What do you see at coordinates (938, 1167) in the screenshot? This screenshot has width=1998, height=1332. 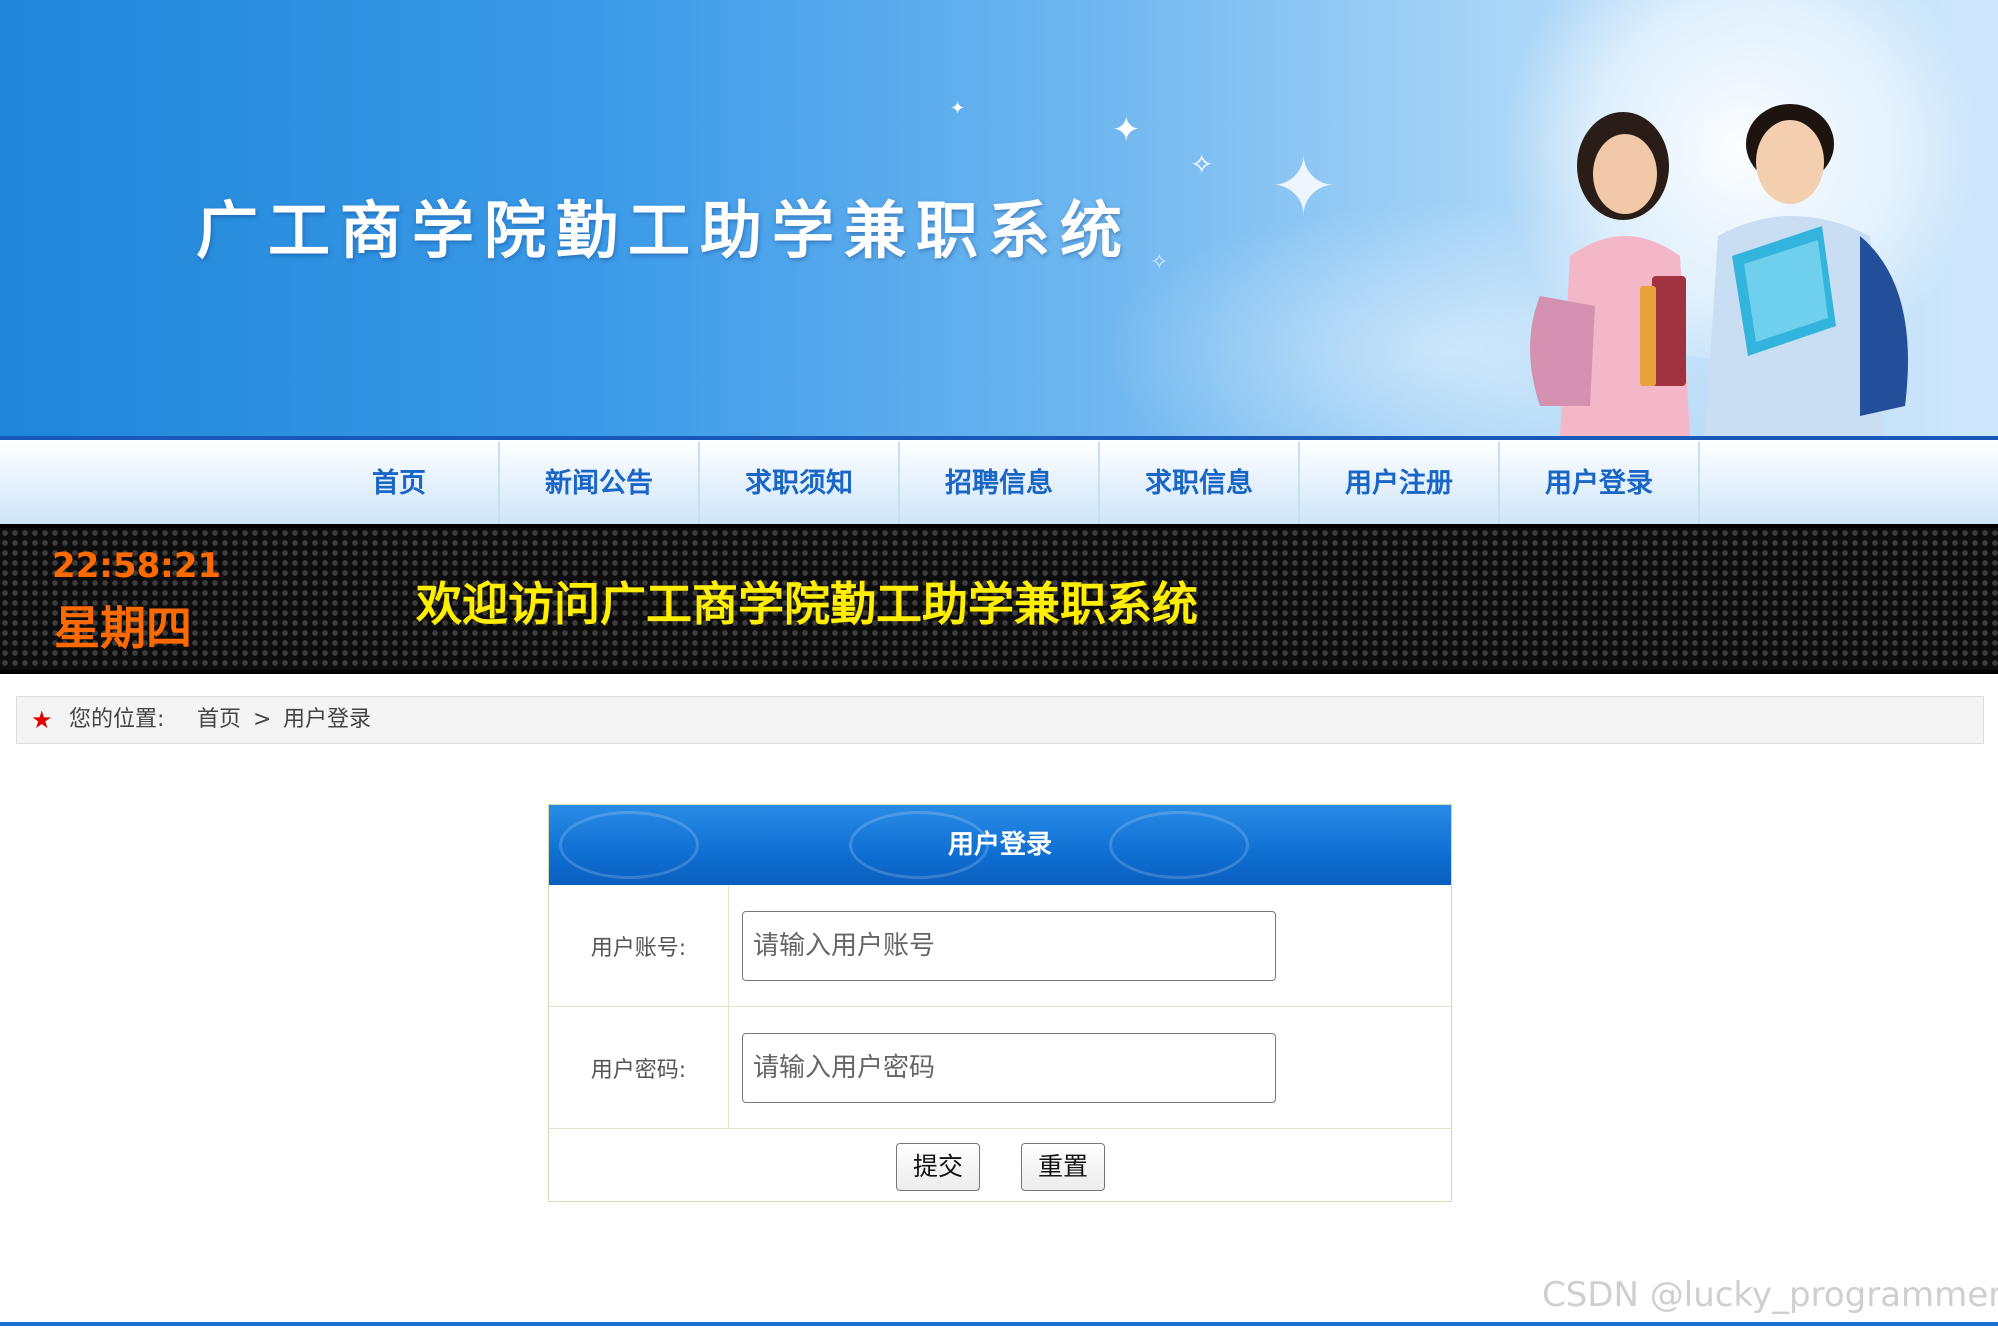 I see `submit-button: 提交` at bounding box center [938, 1167].